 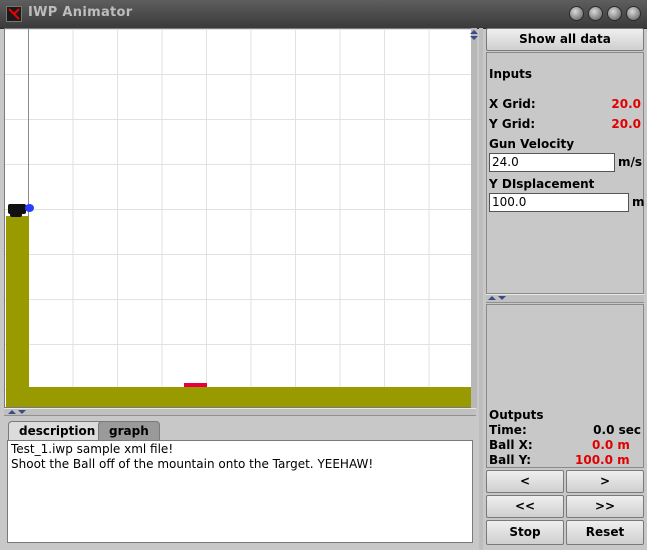 I want to click on window-title: IWP Animator, so click(x=80, y=12).